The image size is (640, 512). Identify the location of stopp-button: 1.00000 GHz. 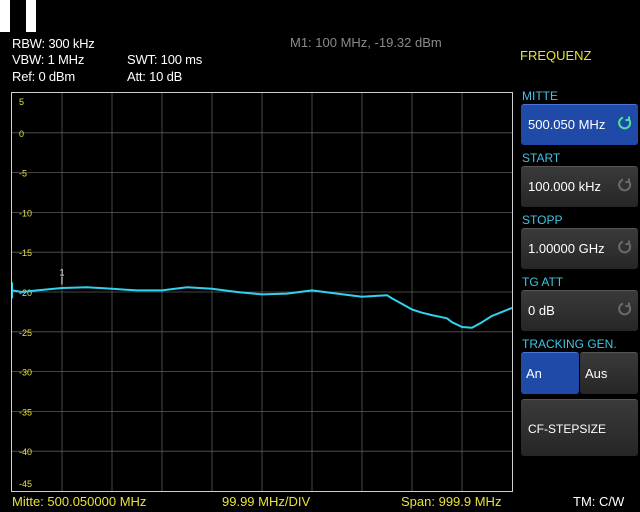
(579, 248).